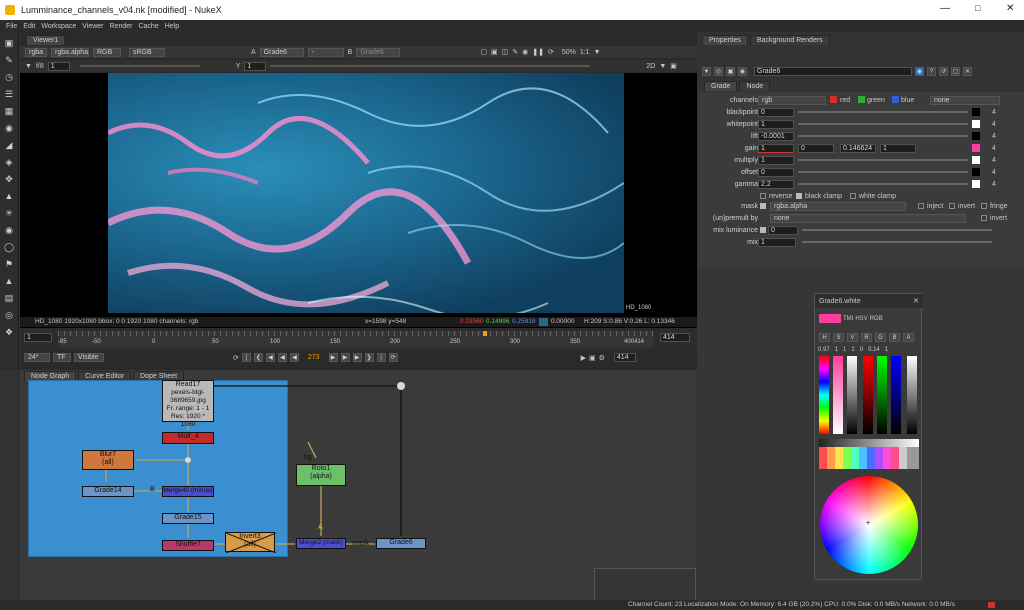 Image resolution: width=1024 pixels, height=610 pixels. I want to click on gamma-field: 2.2, so click(776, 184).